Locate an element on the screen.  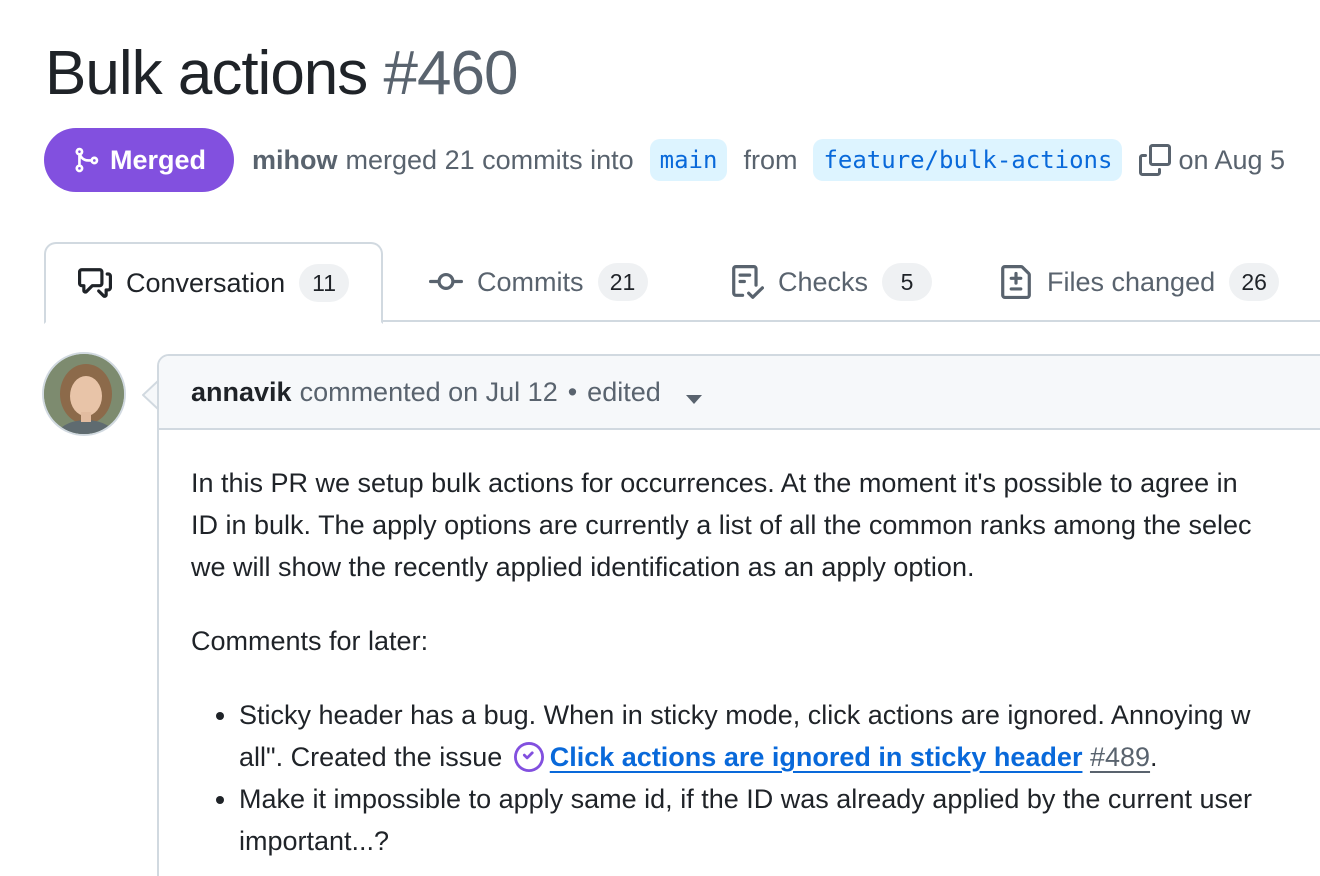
head-branch-link: feature/bulk-actions is located at coordinates (968, 160).